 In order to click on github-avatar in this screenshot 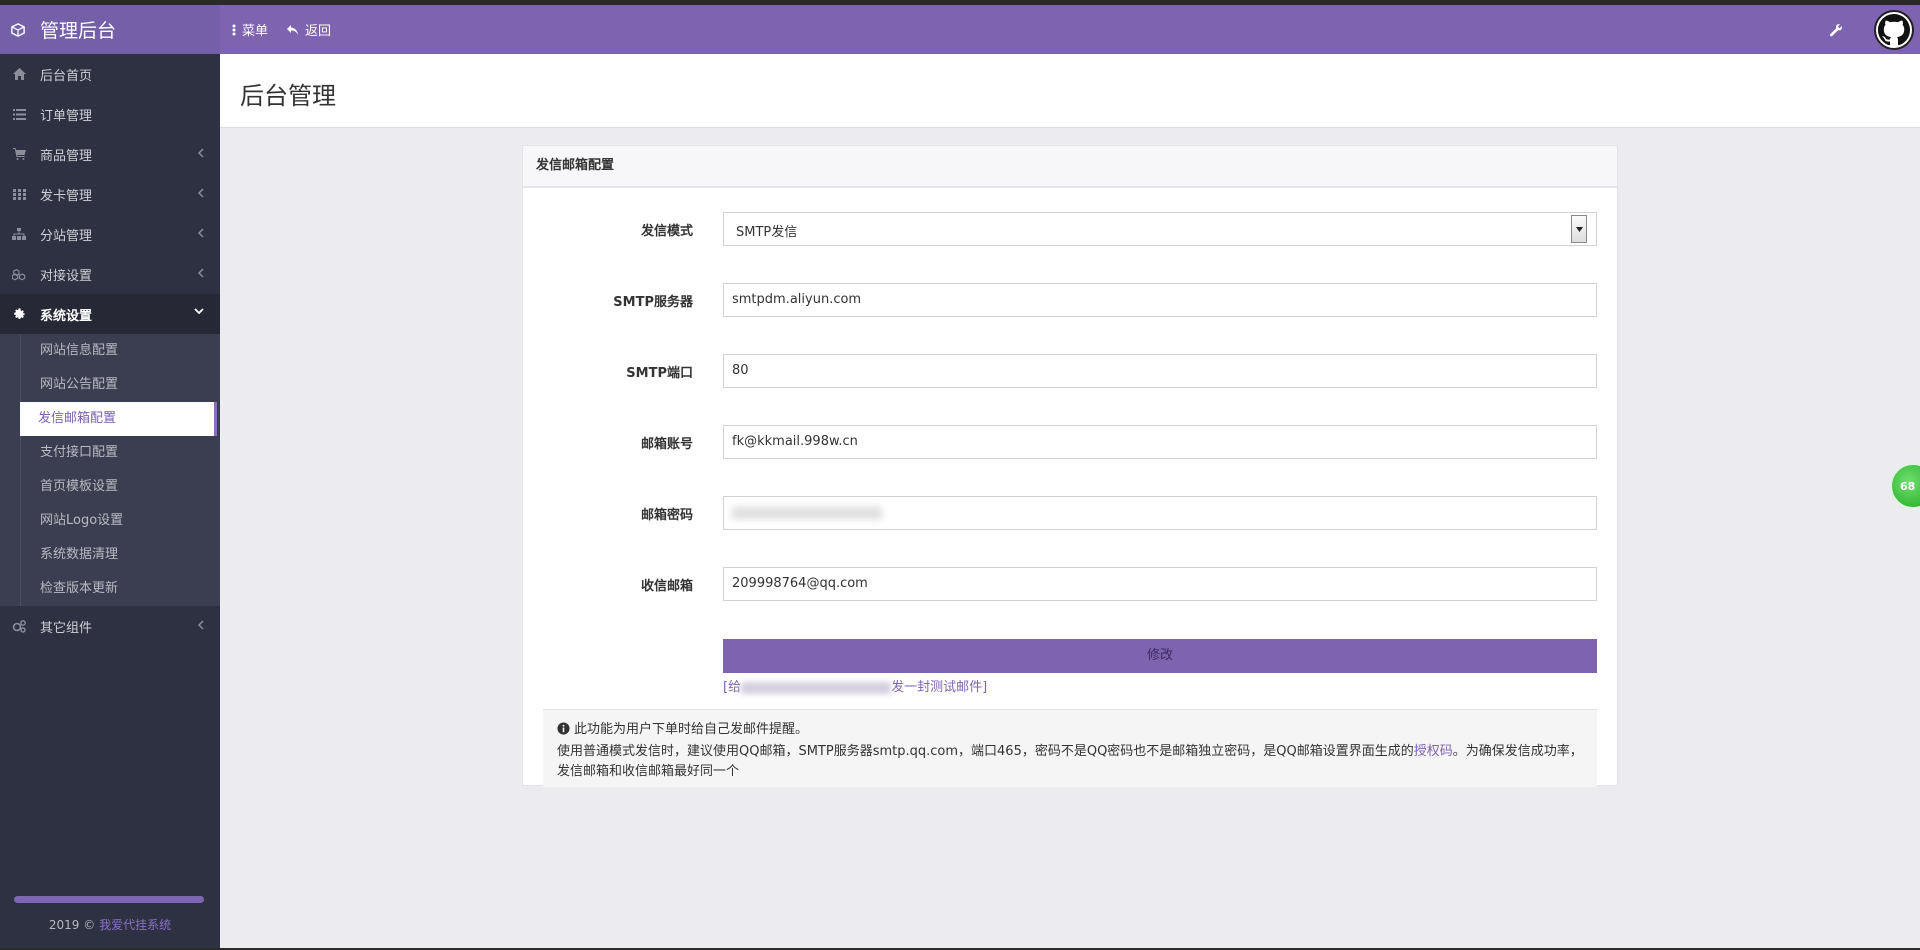, I will do `click(1894, 29)`.